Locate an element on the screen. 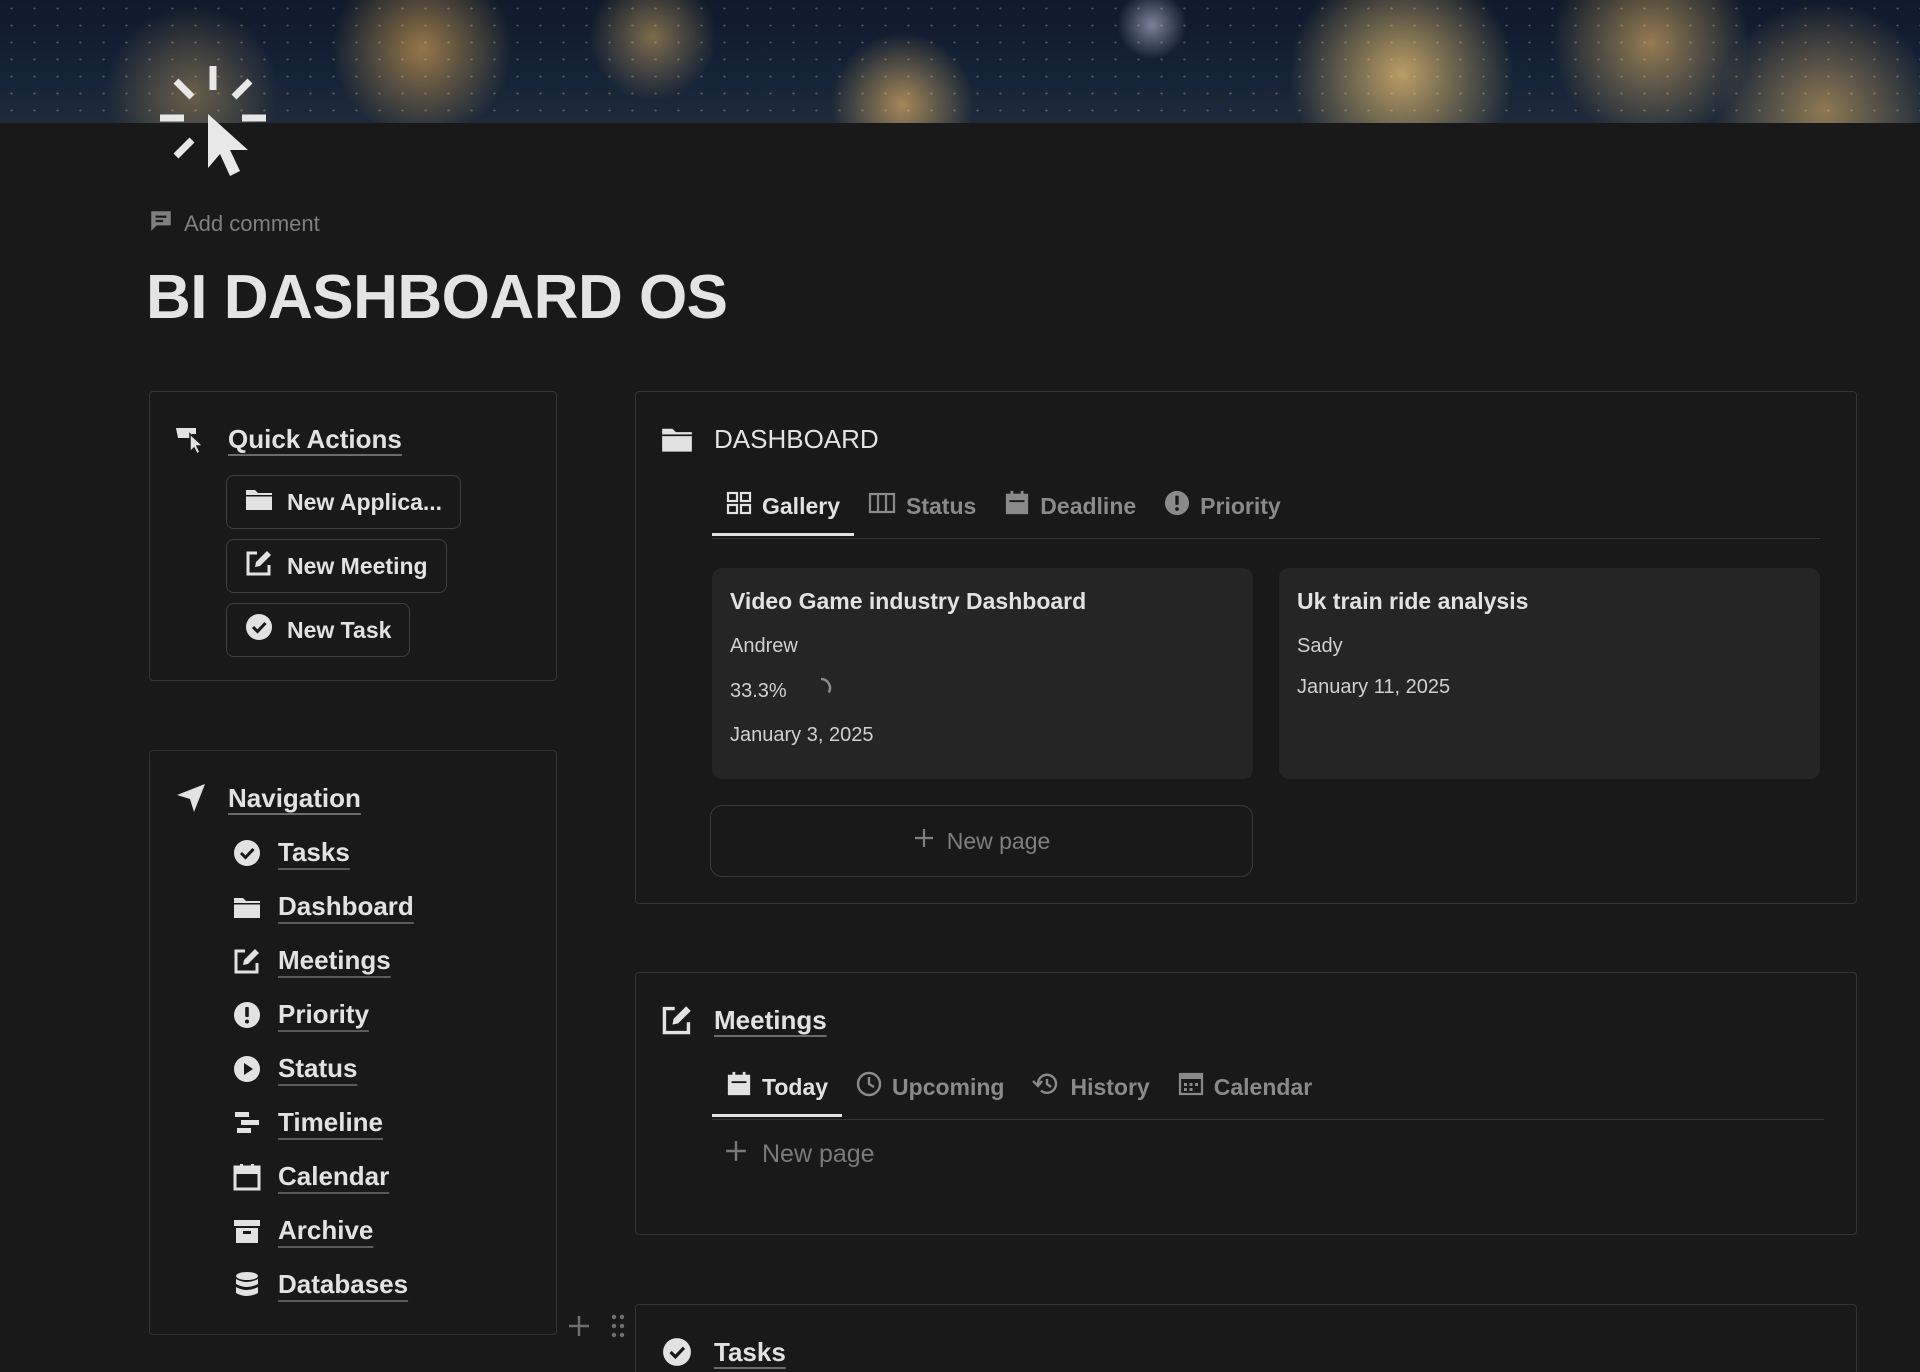 The height and width of the screenshot is (1372, 1920). tab-label: Today is located at coordinates (795, 1086).